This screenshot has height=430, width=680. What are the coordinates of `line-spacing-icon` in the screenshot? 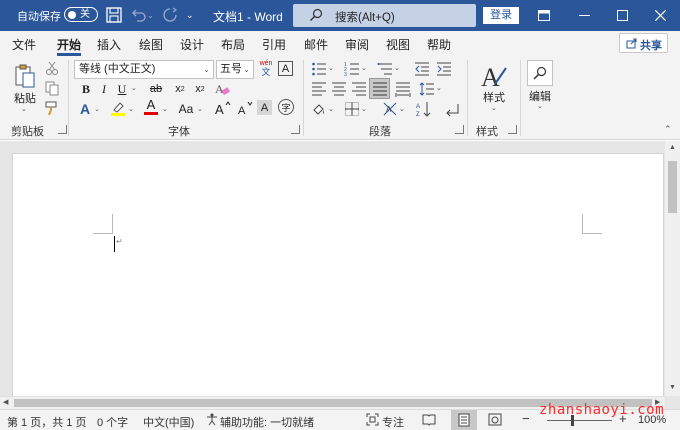 It's located at (427, 89).